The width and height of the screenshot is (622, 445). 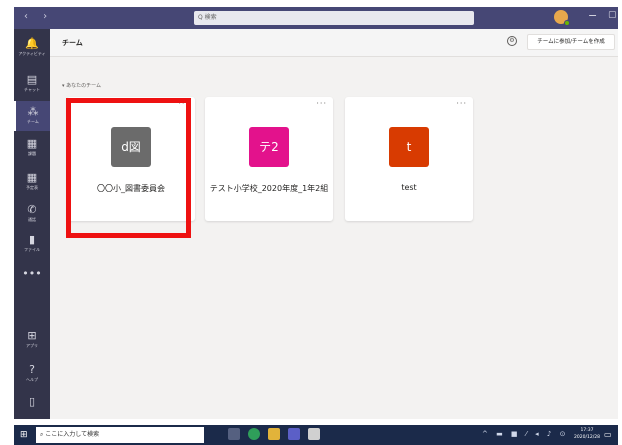 I want to click on clock: 17:37 2020/12/28, so click(x=587, y=434).